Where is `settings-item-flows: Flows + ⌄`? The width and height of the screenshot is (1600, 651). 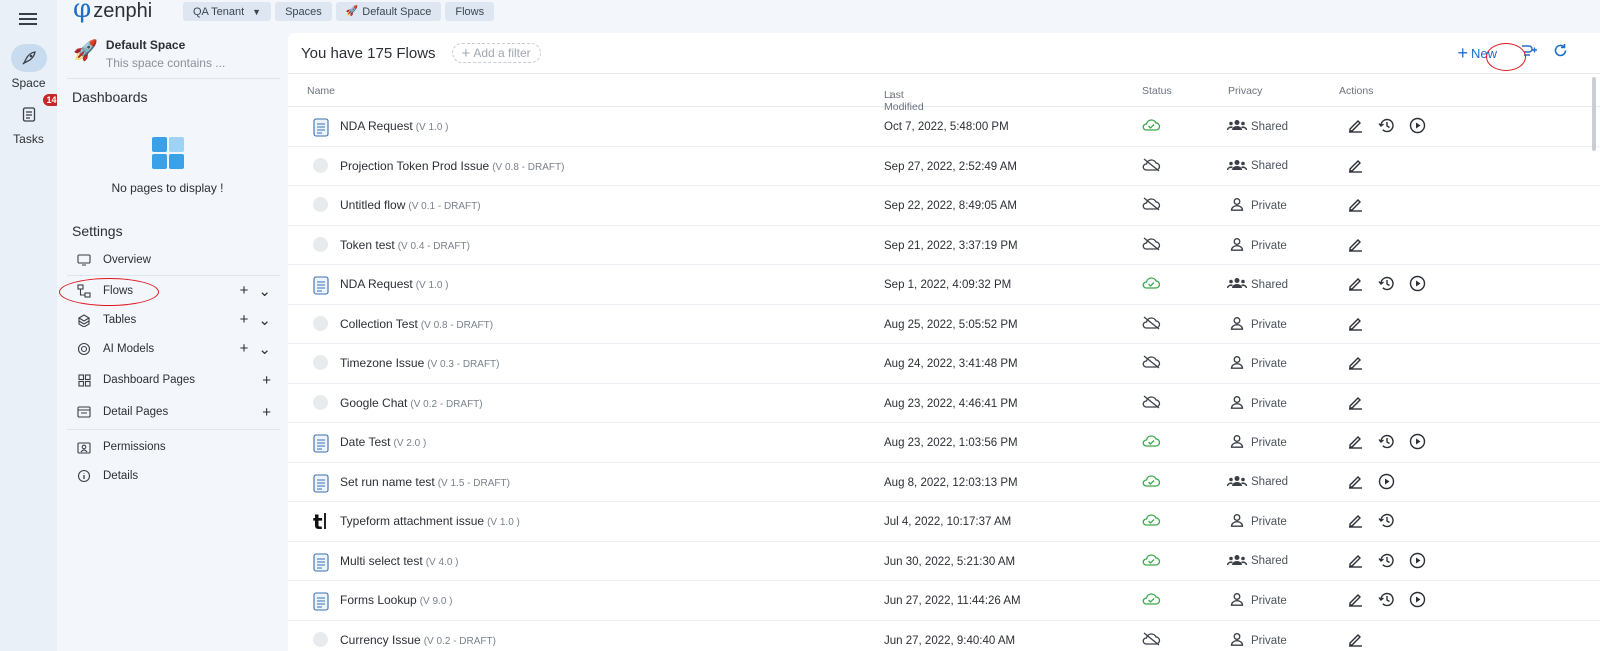 settings-item-flows: Flows + ⌄ is located at coordinates (173, 291).